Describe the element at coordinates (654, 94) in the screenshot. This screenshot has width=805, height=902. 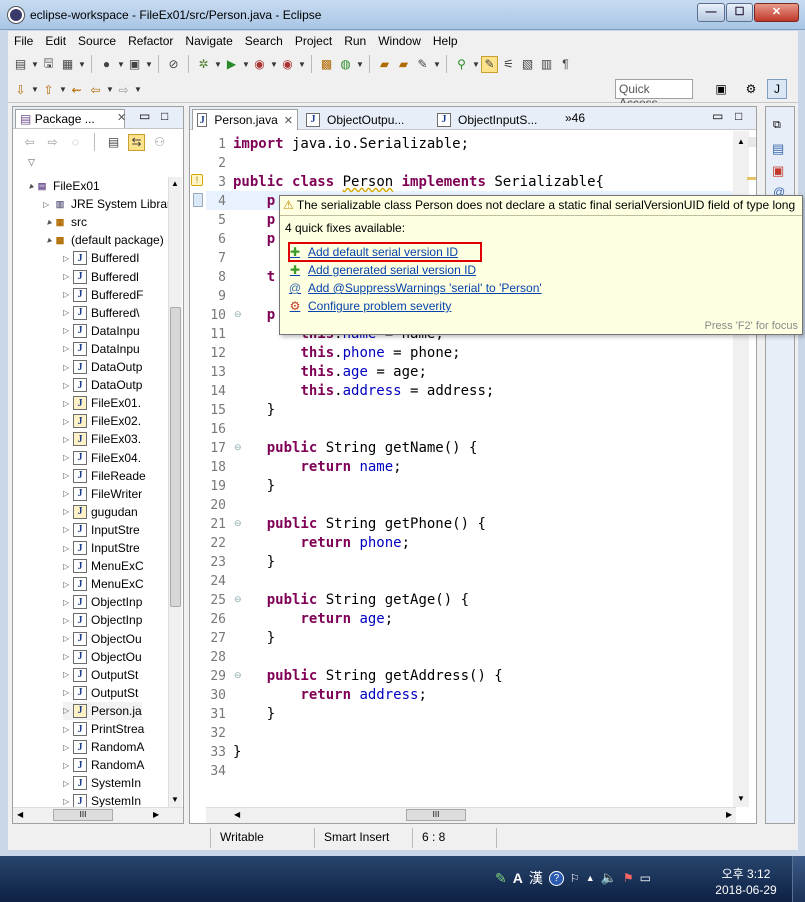
I see `quick-access-input: Quick Access` at that location.